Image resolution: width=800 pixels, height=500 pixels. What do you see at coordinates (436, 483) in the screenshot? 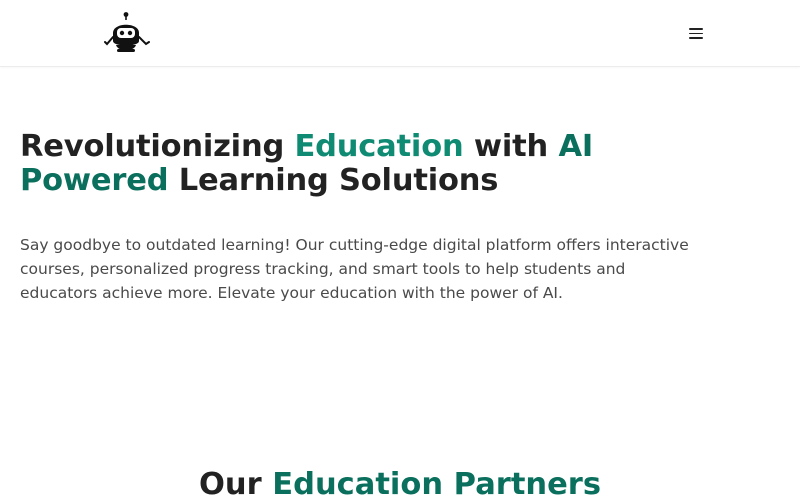
I see `partners-title-accent: Education Partners` at bounding box center [436, 483].